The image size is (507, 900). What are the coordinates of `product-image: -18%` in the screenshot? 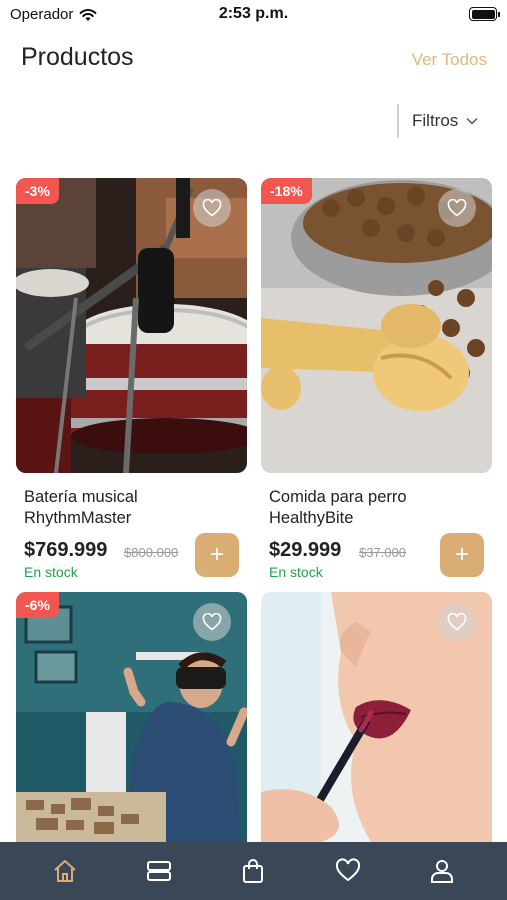 It's located at (376, 325).